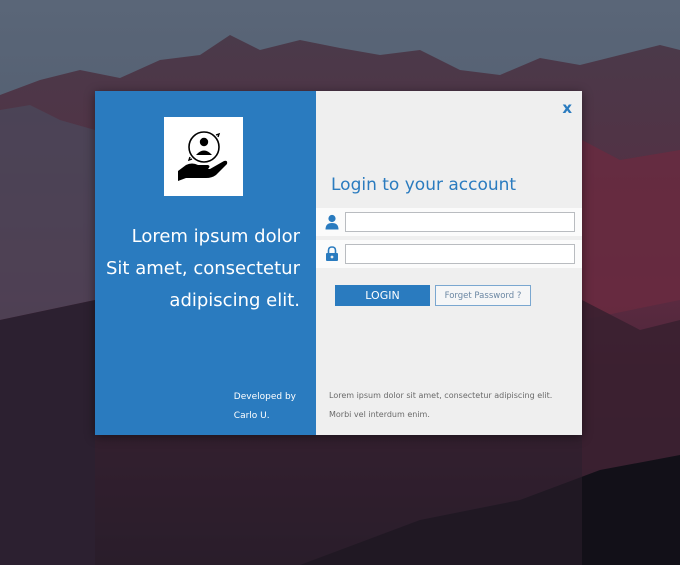 Image resolution: width=680 pixels, height=565 pixels. I want to click on username-input, so click(460, 222).